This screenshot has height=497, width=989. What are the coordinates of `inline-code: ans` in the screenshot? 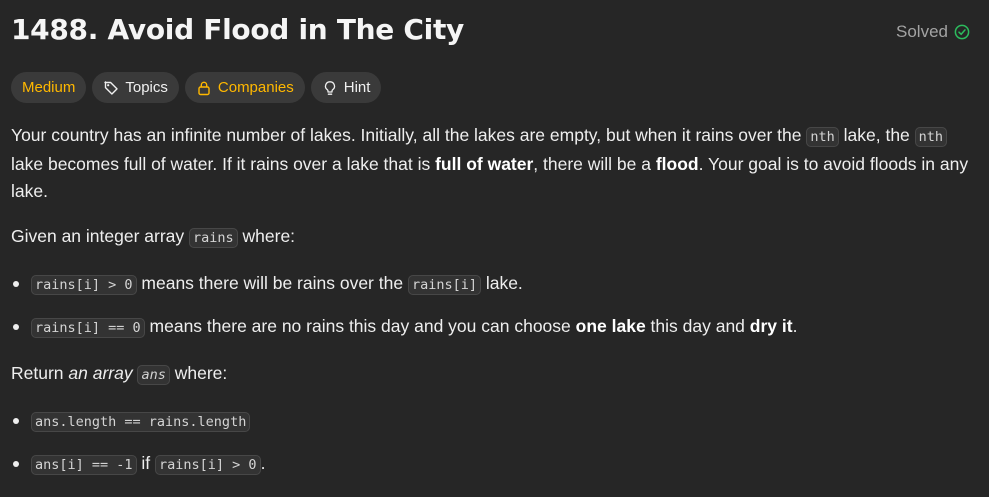 It's located at (153, 375).